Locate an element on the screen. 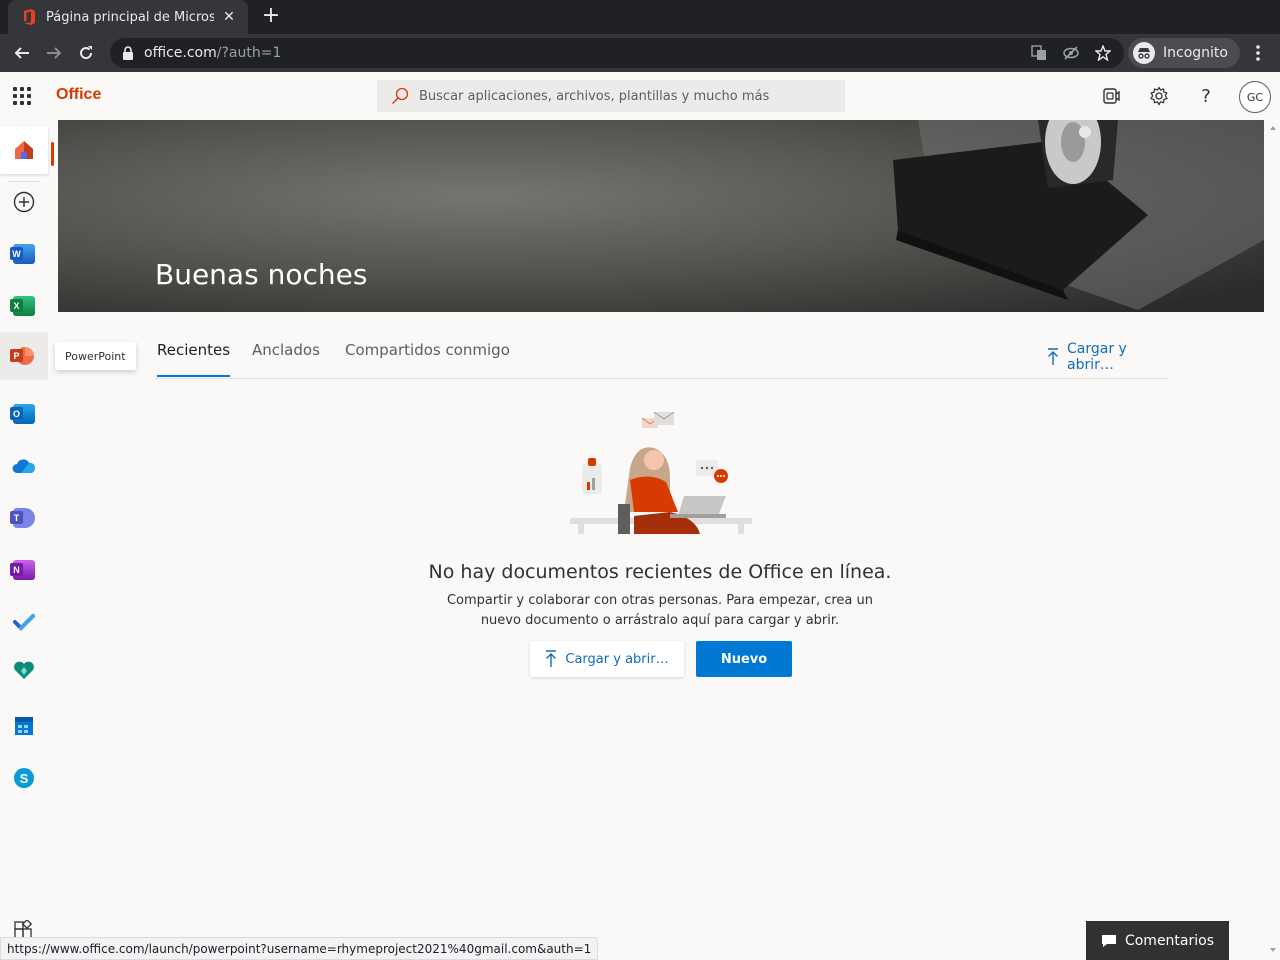 The image size is (1280, 960). rail-item-powerpoint: P is located at coordinates (24, 356).